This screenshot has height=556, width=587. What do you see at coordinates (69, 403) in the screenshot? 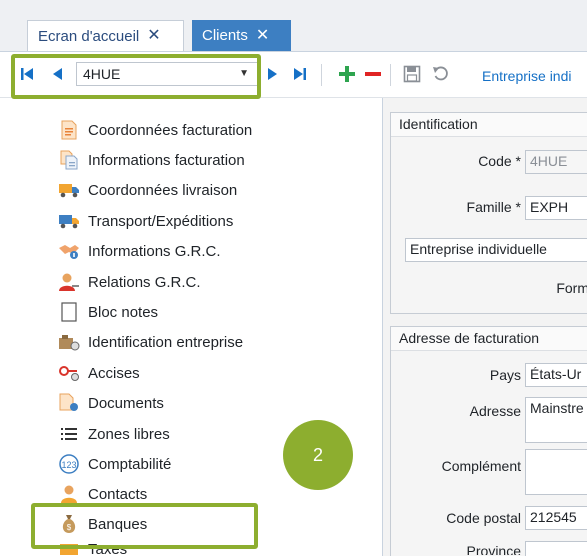
I see `documents-icon` at bounding box center [69, 403].